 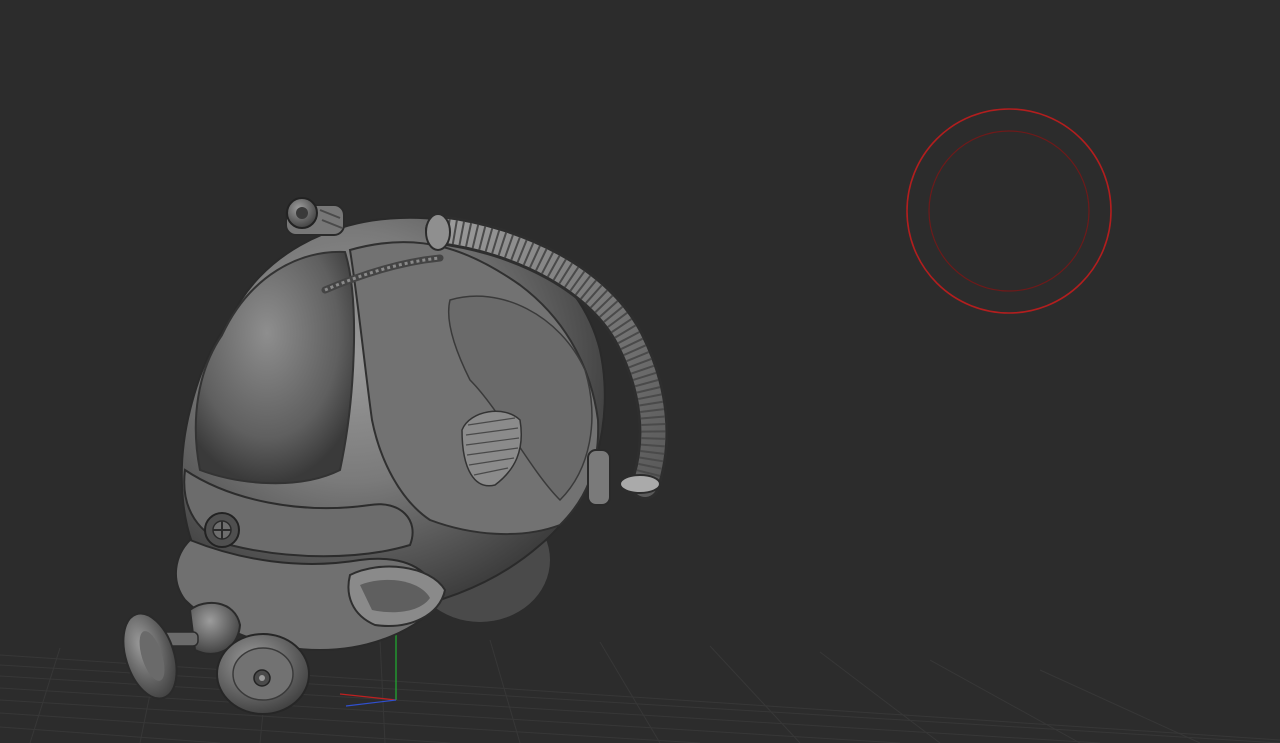 I want to click on floor-grid, so click(x=640, y=691).